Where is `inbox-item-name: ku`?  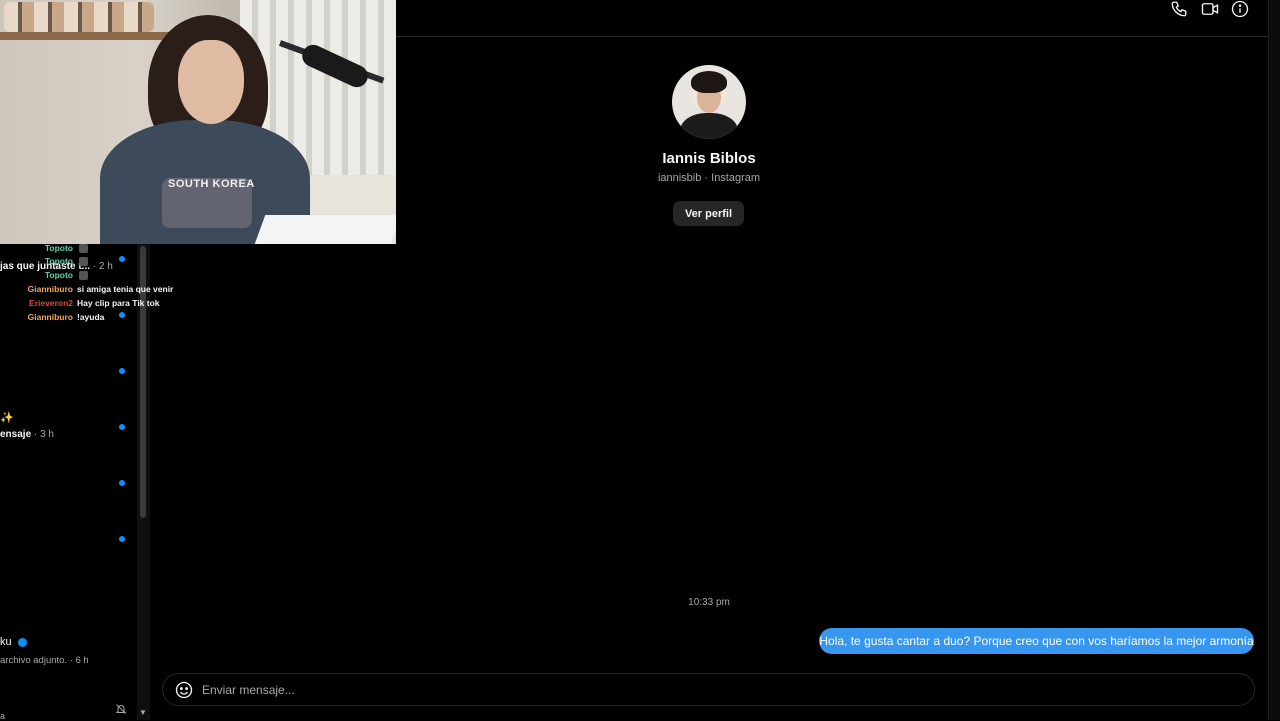
inbox-item-name: ku is located at coordinates (13, 642).